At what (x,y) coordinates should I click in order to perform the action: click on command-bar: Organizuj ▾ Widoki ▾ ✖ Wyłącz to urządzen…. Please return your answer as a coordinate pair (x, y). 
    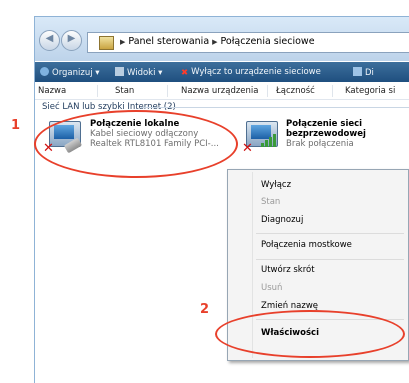
    Looking at the image, I should click on (222, 72).